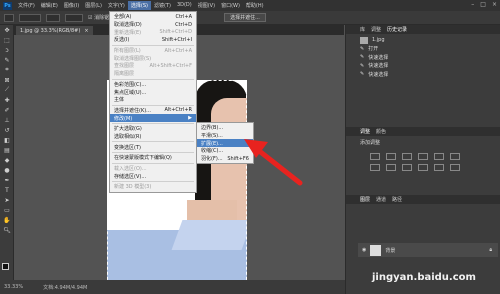  What do you see at coordinates (206, 5) in the screenshot?
I see `menu-8: 视图(V)` at bounding box center [206, 5].